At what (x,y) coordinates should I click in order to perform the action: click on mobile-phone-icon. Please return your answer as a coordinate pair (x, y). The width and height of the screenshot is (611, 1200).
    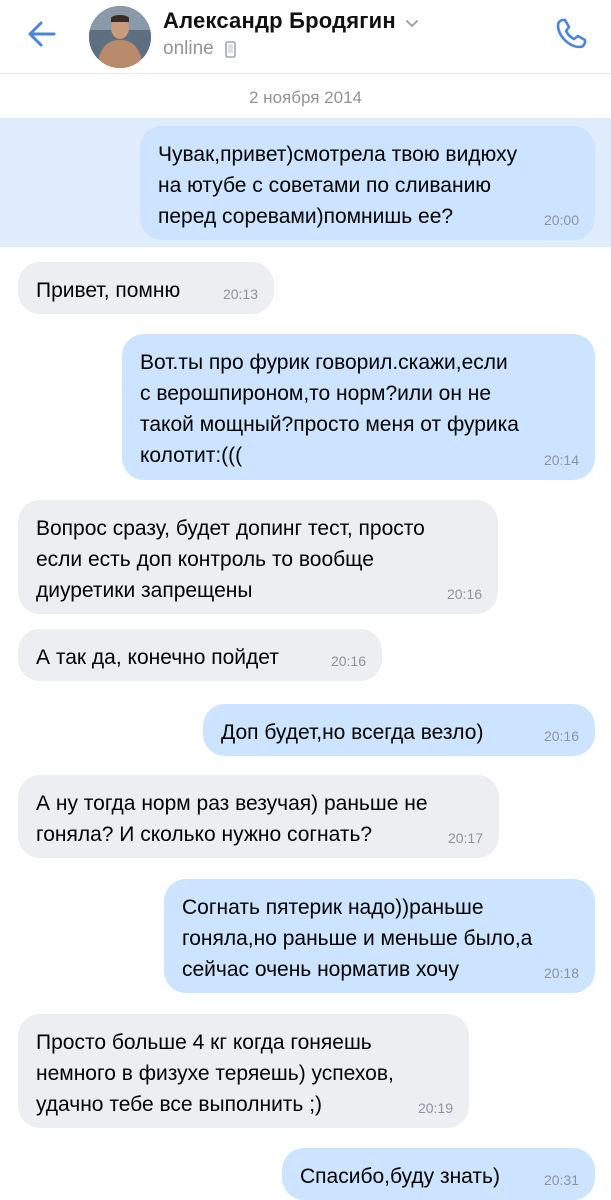
    Looking at the image, I should click on (230, 49).